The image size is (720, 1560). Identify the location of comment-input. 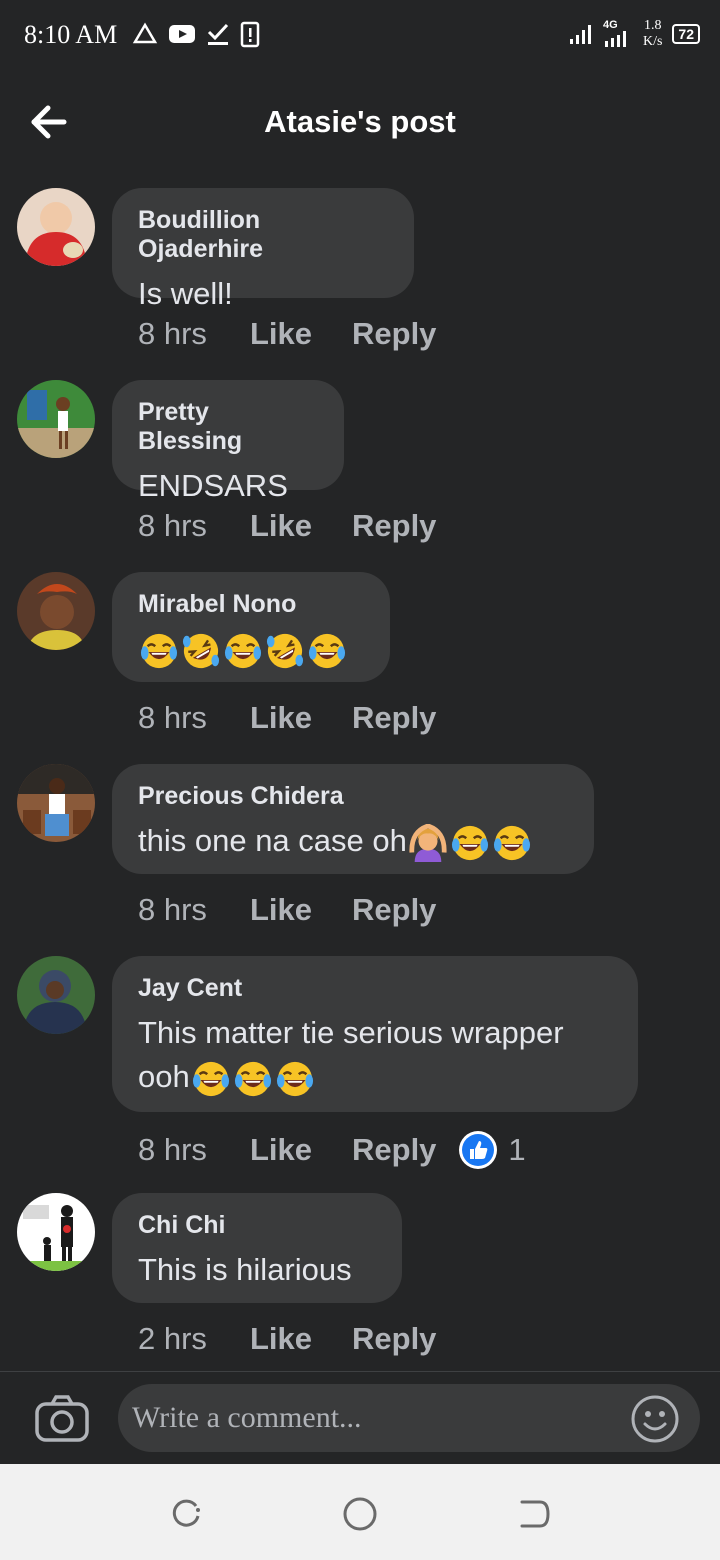
(409, 1418).